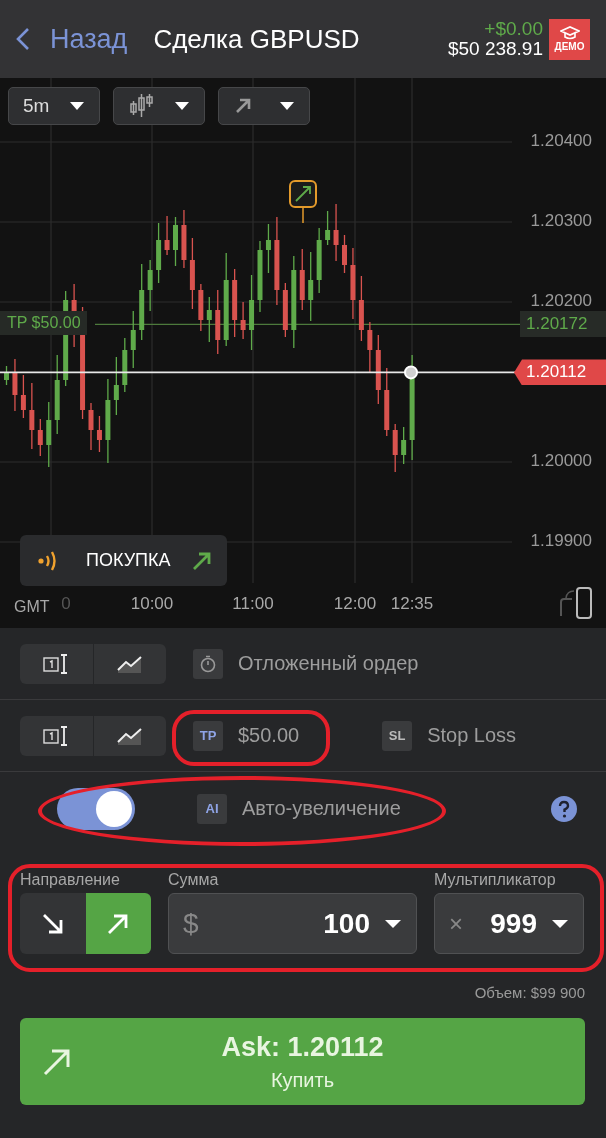 Image resolution: width=606 pixels, height=1138 pixels. I want to click on back-chevron-icon, so click(23, 39).